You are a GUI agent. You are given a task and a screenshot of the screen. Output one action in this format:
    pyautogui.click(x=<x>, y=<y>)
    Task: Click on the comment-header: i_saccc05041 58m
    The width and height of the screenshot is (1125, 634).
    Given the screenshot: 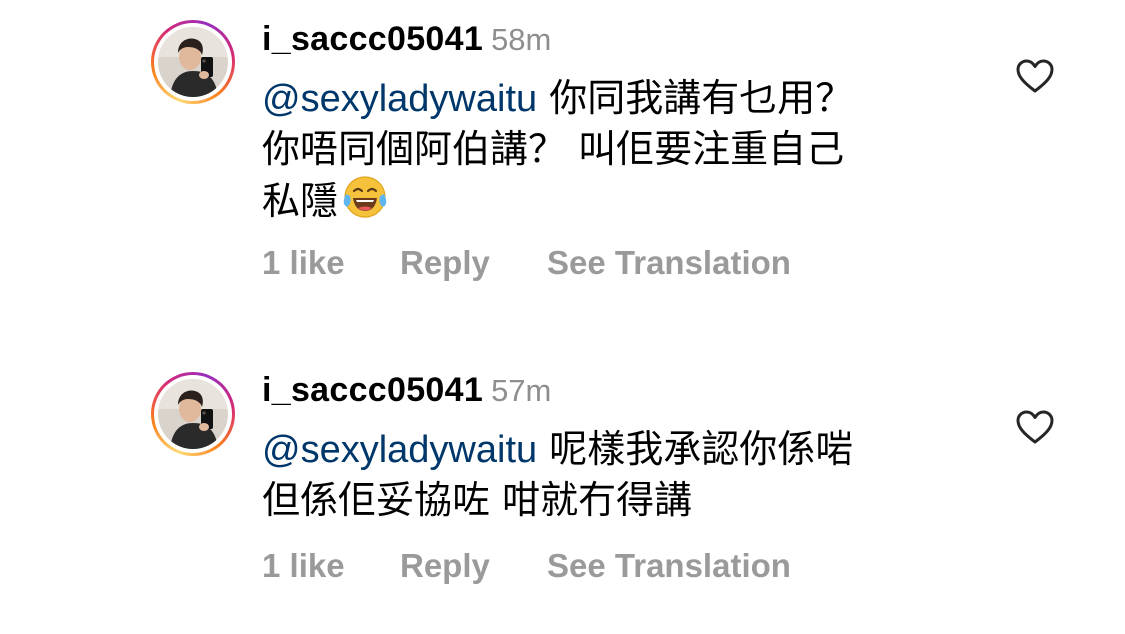 What is the action you would take?
    pyautogui.click(x=406, y=39)
    